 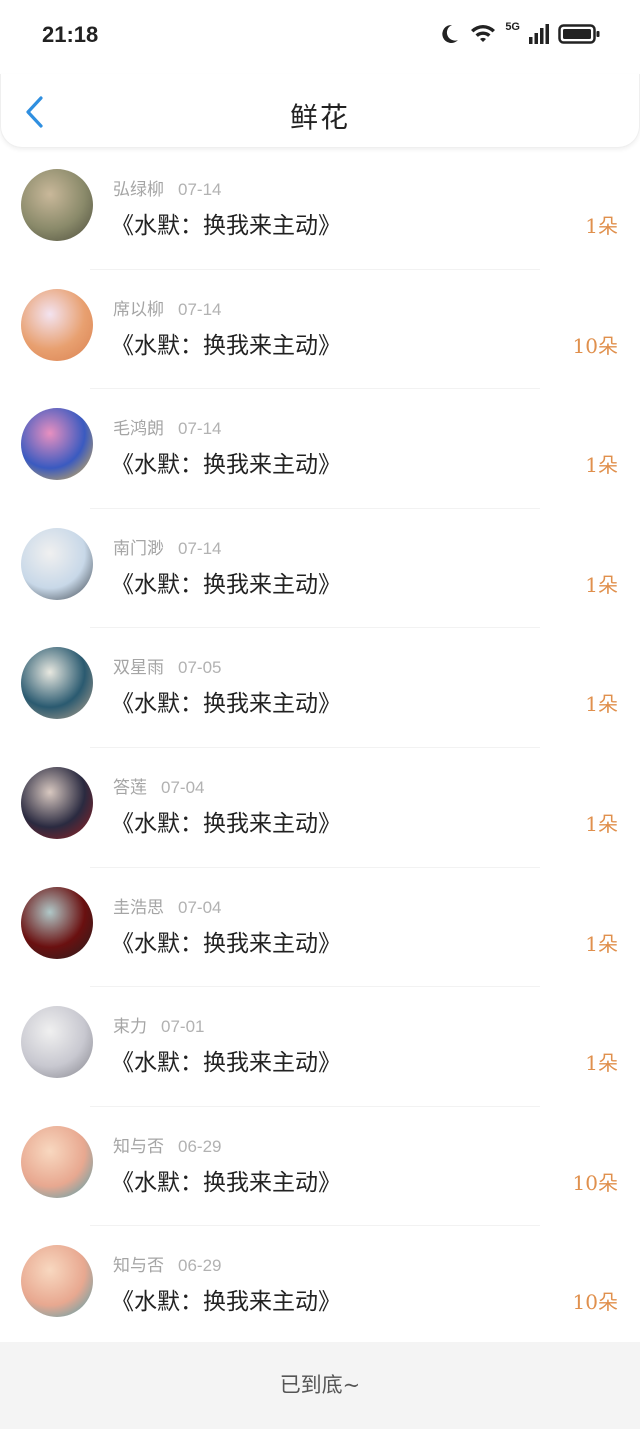 What do you see at coordinates (138, 548) in the screenshot?
I see `user-name: 南门渺` at bounding box center [138, 548].